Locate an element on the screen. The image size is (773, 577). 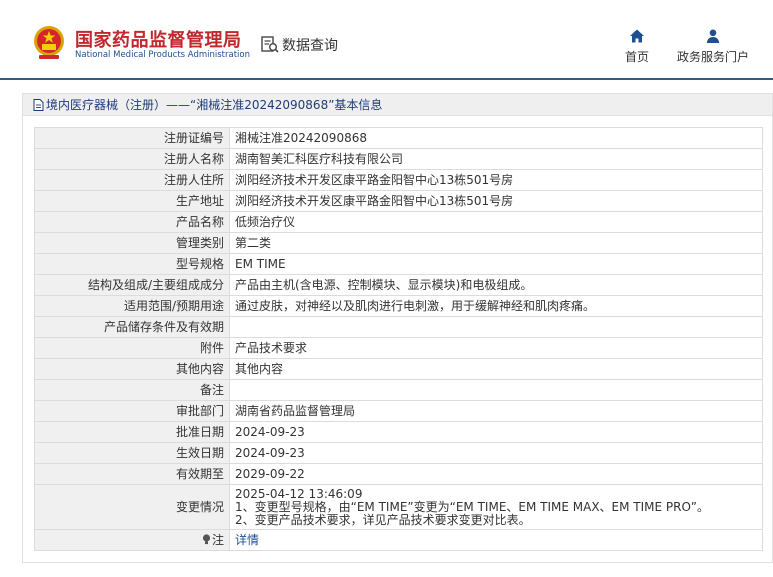
note-value: 详情 is located at coordinates (496, 540).